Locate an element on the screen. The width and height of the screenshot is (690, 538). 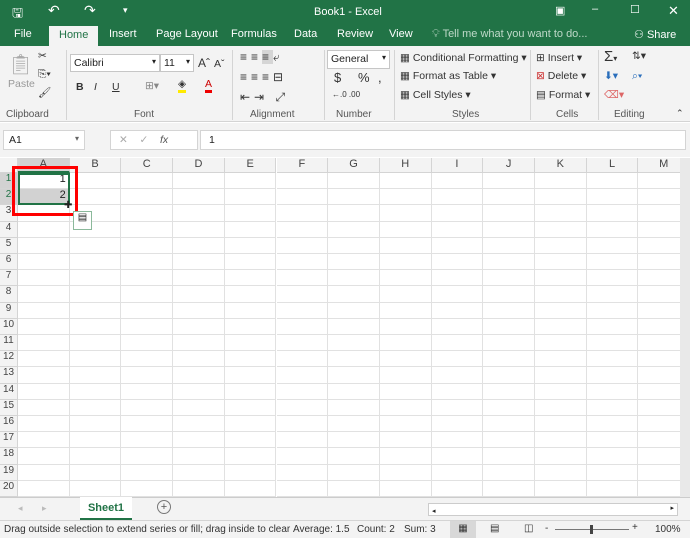
cell-I6 is located at coordinates (457, 262).